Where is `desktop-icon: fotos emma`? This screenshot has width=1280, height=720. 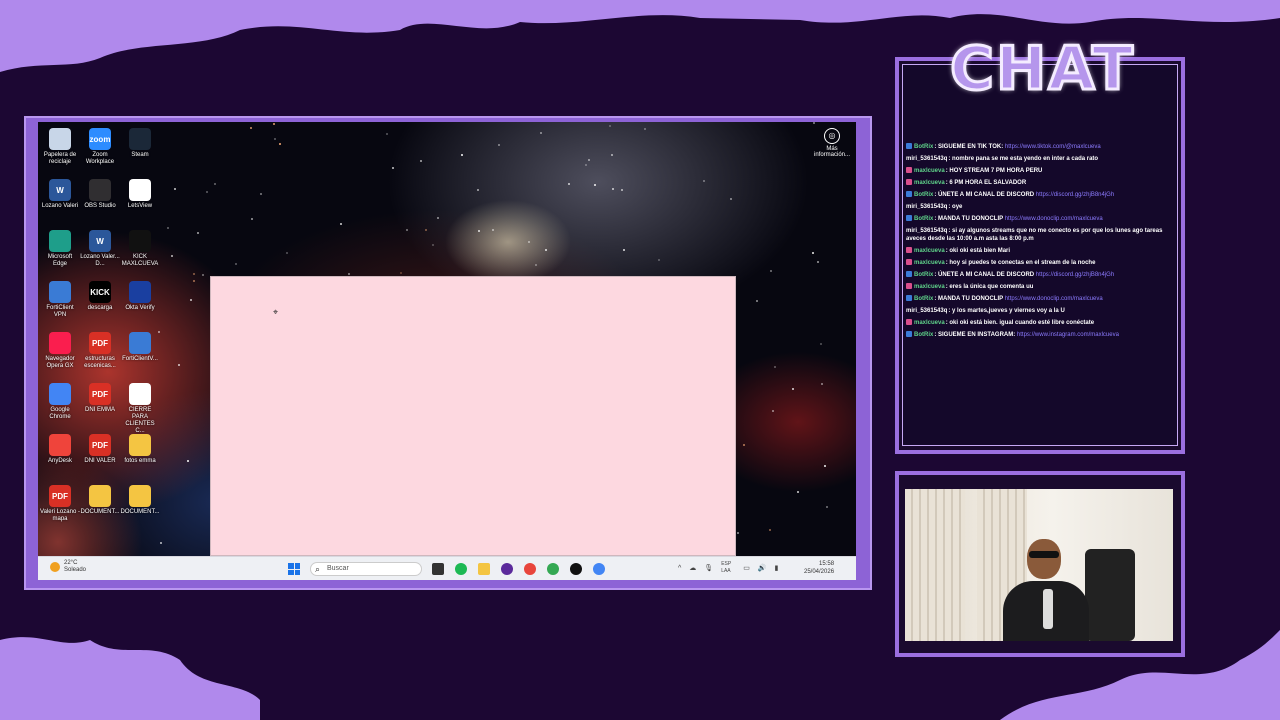 desktop-icon: fotos emma is located at coordinates (140, 449).